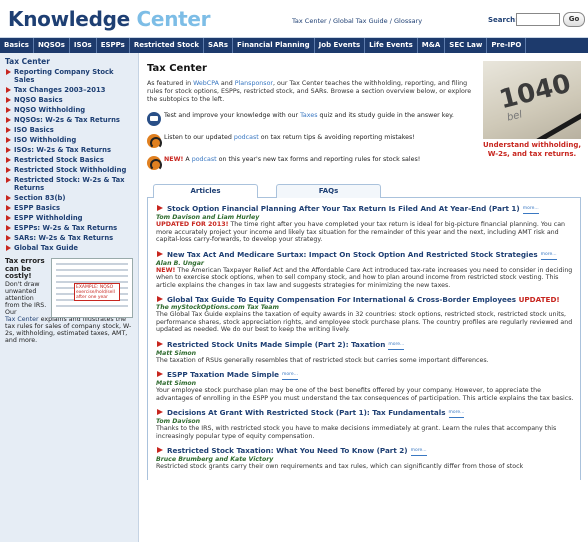  I want to click on nav-pre-ipo: Pre-IPO, so click(507, 45).